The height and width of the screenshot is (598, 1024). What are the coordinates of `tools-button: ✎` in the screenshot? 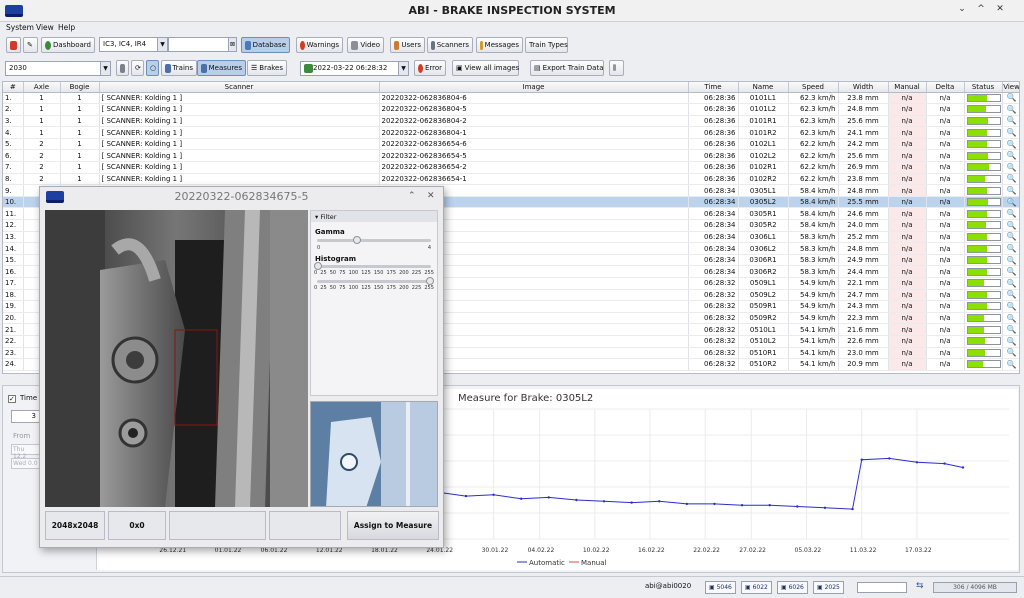 It's located at (30, 45).